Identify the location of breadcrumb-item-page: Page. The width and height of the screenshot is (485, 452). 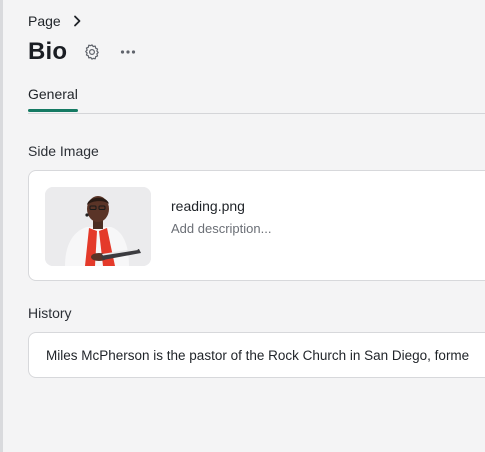
(44, 21).